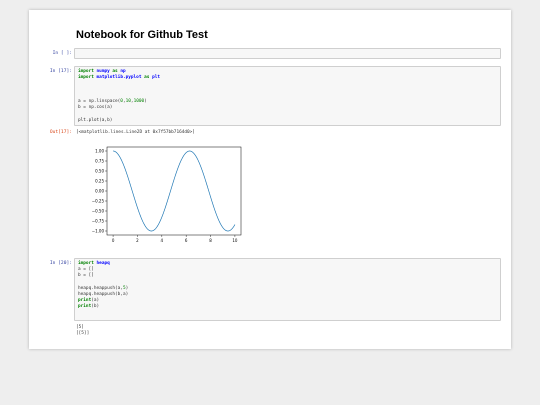 This screenshot has height=405, width=540. I want to click on series-line, so click(174, 191).